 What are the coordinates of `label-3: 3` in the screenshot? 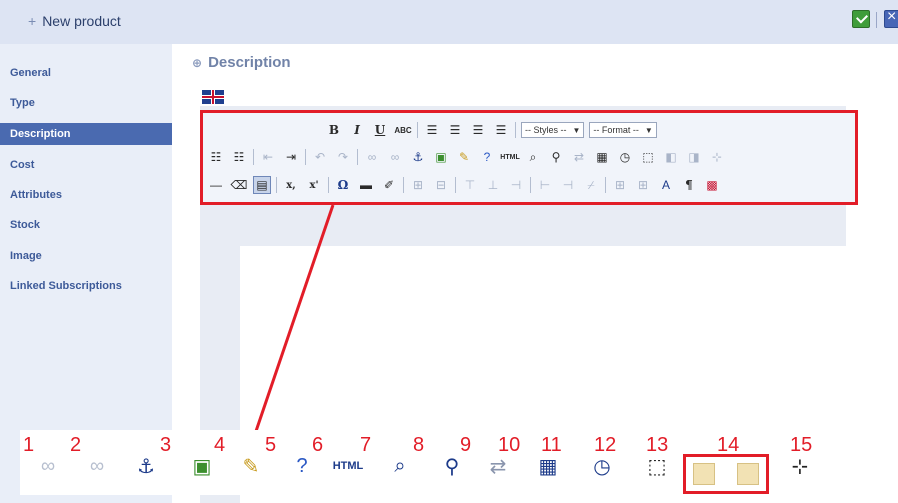 It's located at (166, 445).